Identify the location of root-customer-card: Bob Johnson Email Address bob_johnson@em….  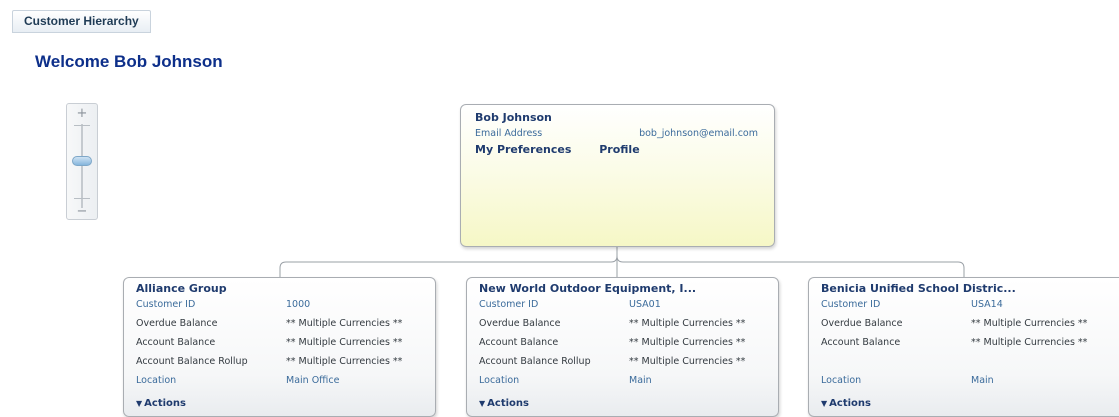
(617, 175).